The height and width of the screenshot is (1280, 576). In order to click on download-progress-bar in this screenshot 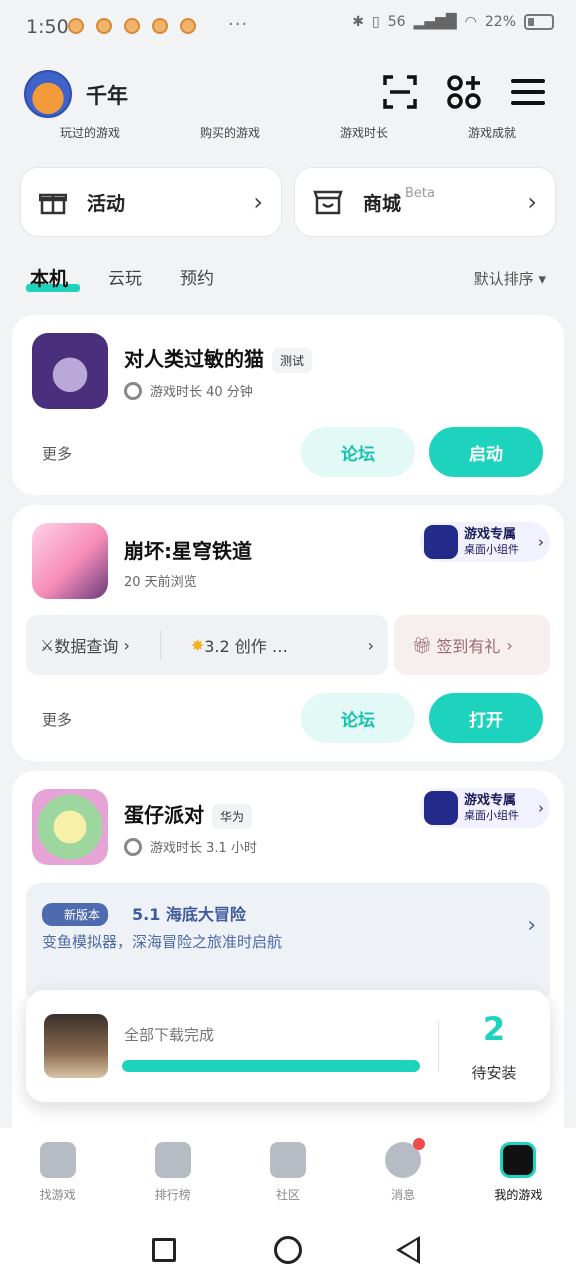, I will do `click(271, 1066)`.